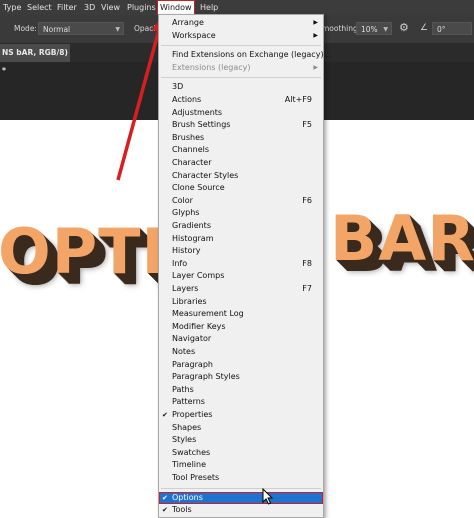  Describe the element at coordinates (424, 28) in the screenshot. I see `angle-icon: ∠` at that location.